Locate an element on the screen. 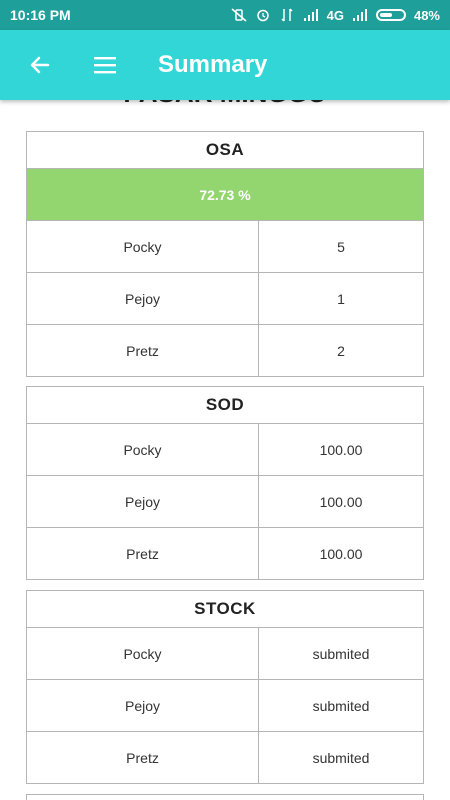  next-card-partial is located at coordinates (225, 797).